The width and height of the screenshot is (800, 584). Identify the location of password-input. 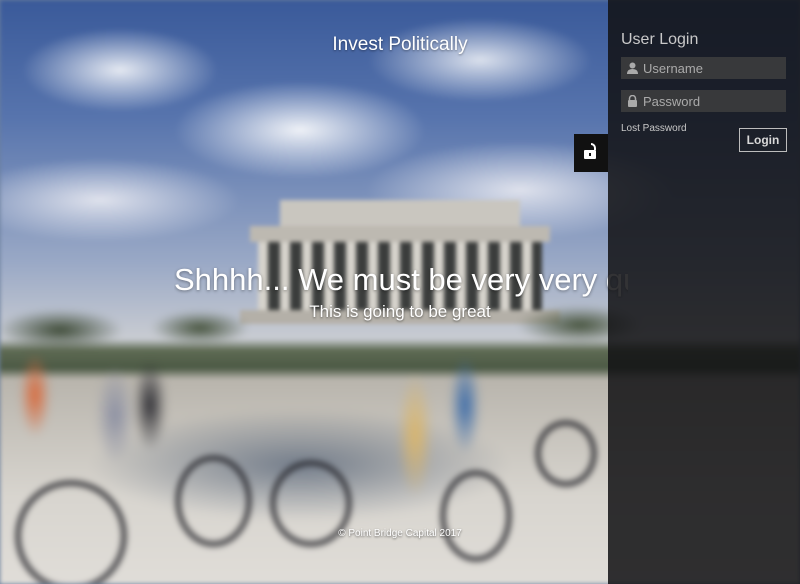
(713, 101).